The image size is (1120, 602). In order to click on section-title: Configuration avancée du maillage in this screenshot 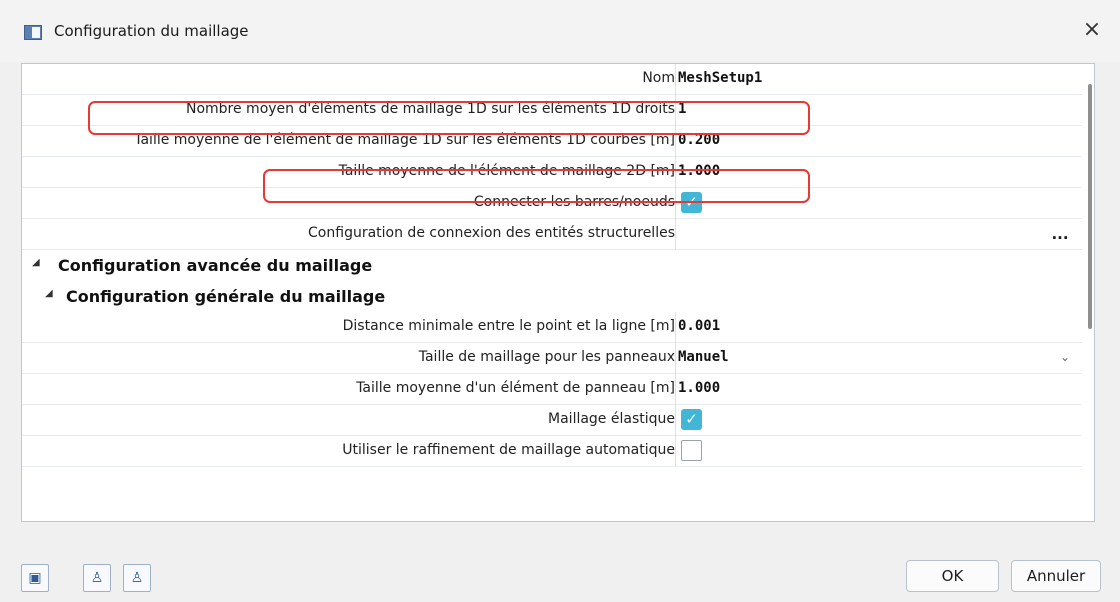, I will do `click(215, 265)`.